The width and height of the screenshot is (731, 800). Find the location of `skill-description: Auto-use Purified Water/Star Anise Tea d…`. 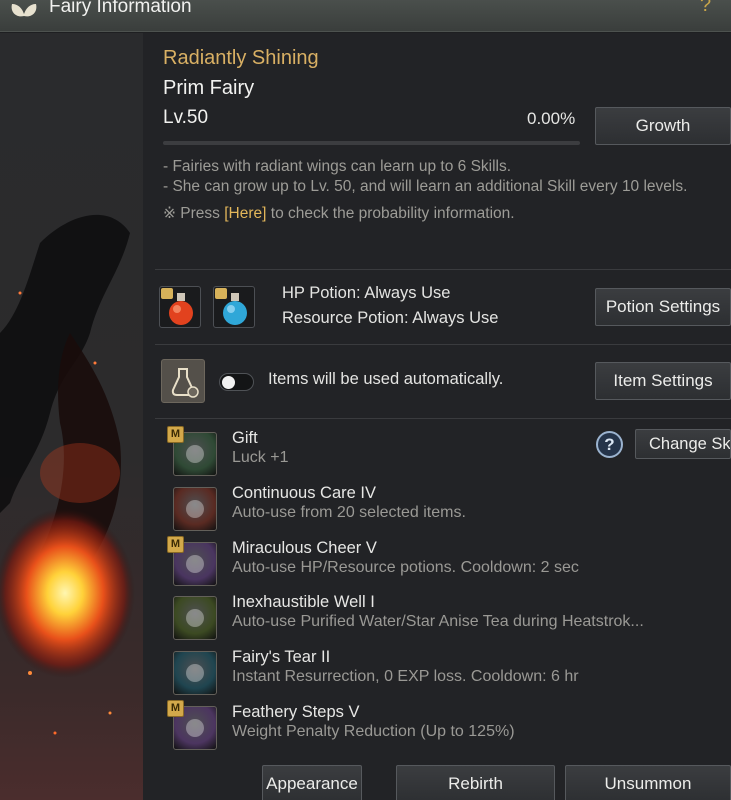

skill-description: Auto-use Purified Water/Star Anise Tea d… is located at coordinates (438, 622).